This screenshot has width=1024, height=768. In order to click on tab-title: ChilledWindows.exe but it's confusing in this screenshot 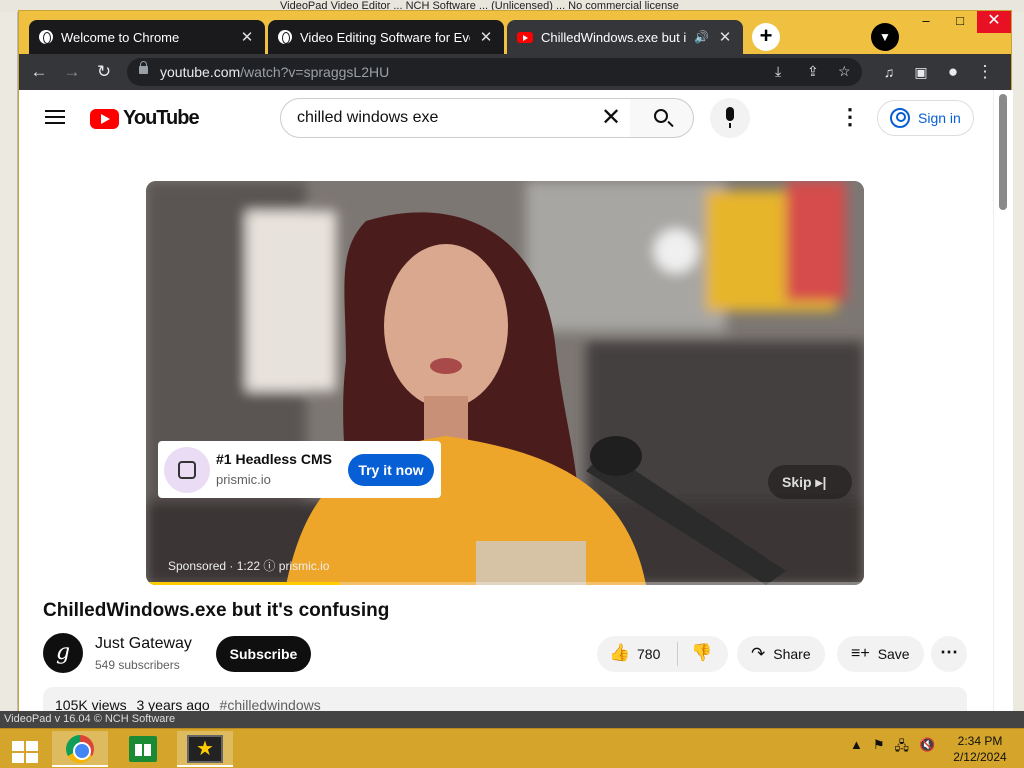, I will do `click(614, 37)`.